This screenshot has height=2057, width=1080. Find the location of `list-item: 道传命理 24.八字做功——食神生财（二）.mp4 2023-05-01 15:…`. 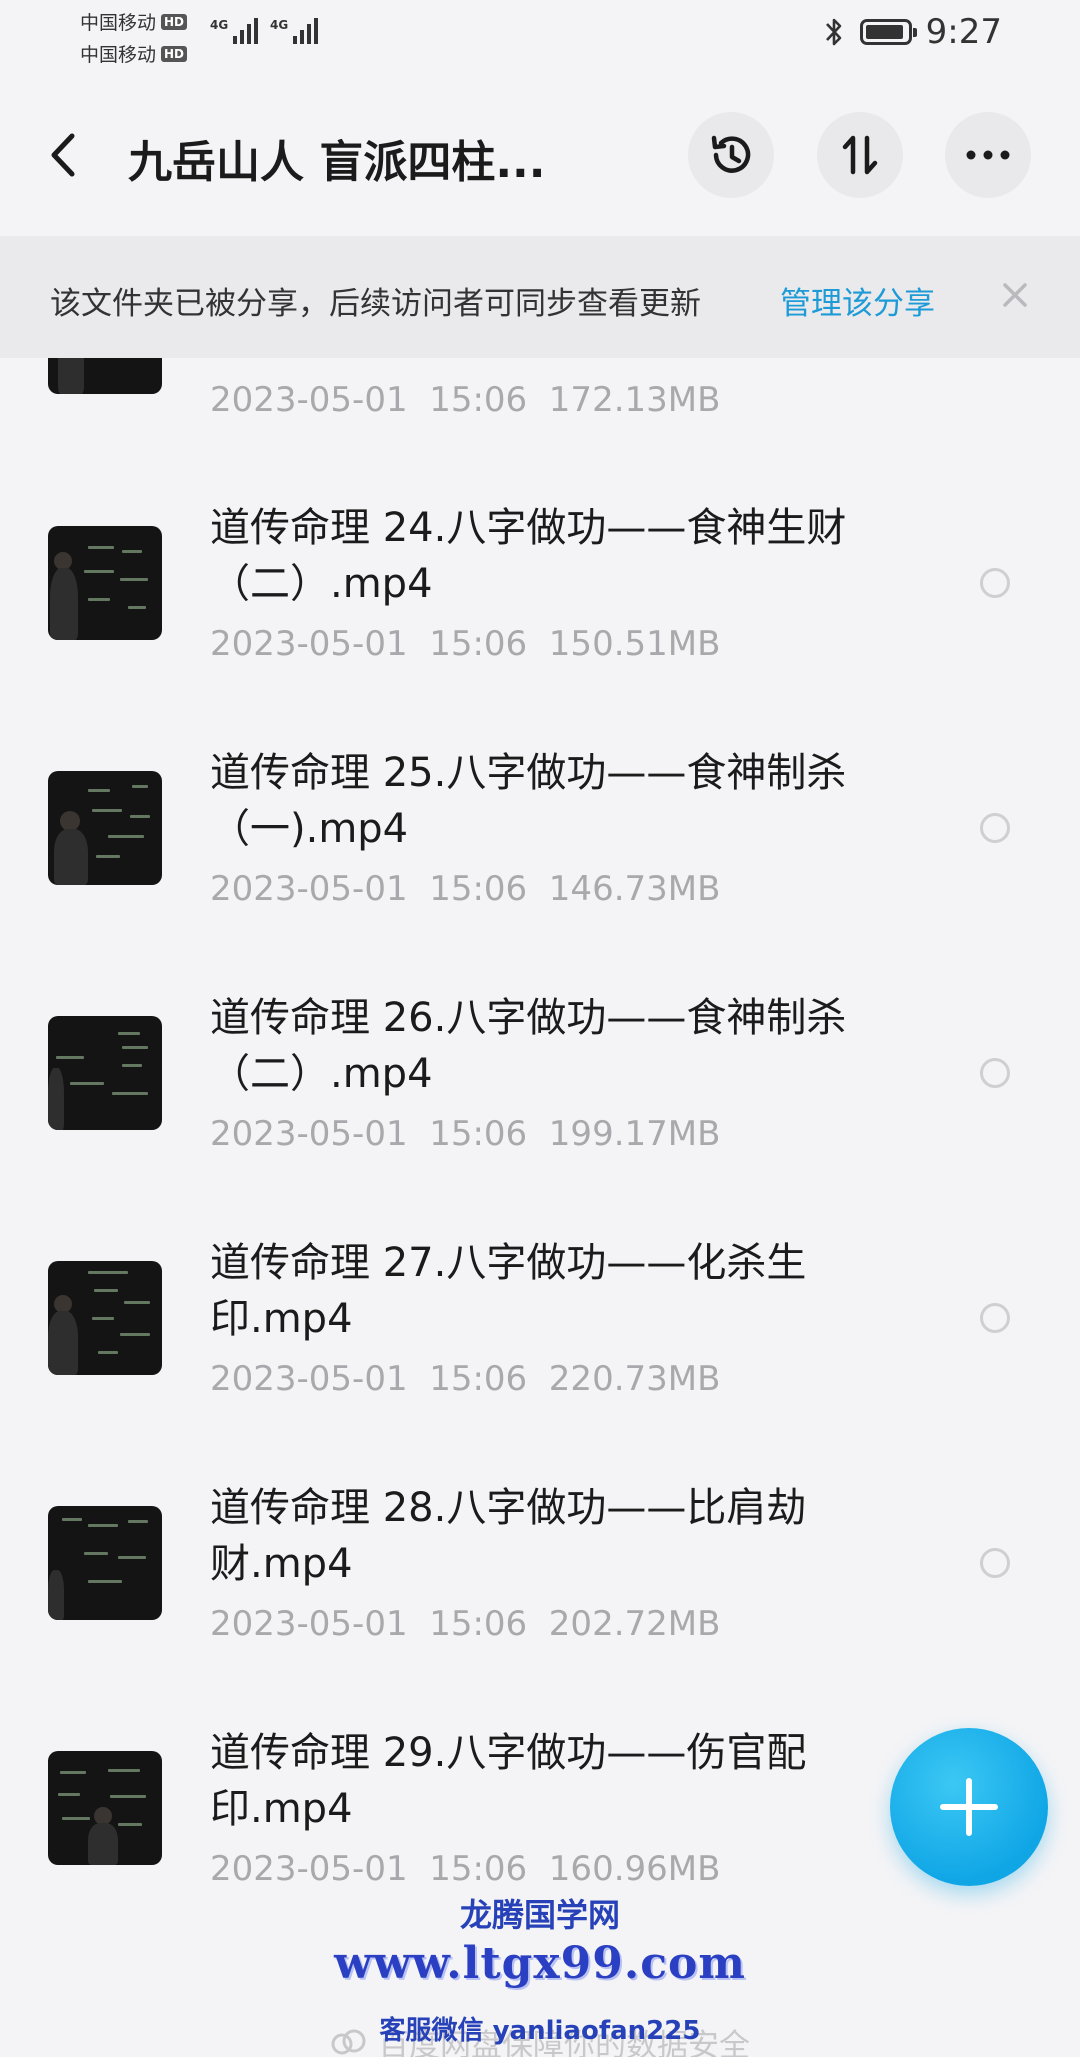

list-item: 道传命理 24.八字做功——食神生财（二）.mp4 2023-05-01 15:… is located at coordinates (540, 612).